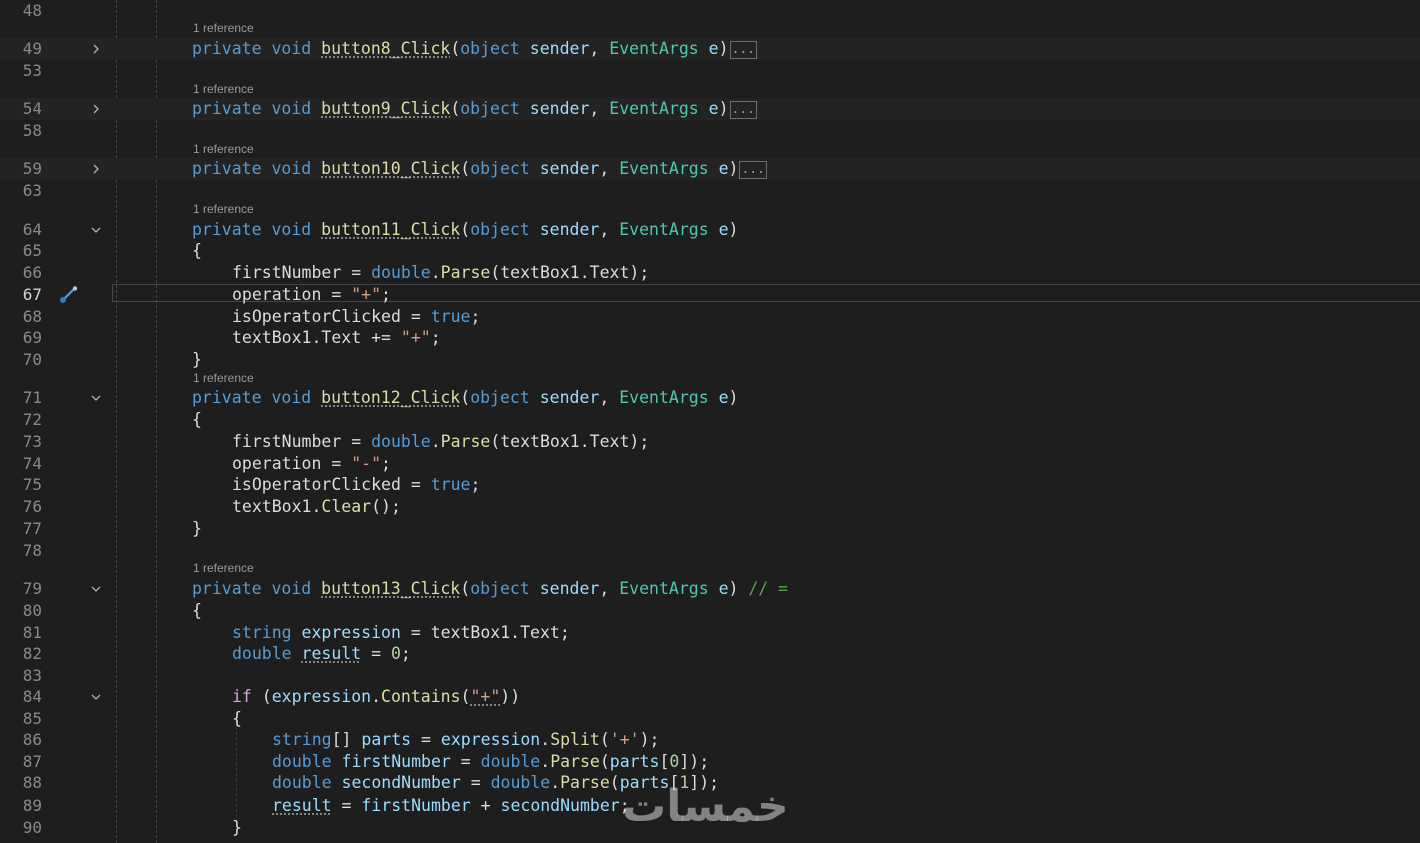 The image size is (1420, 843). I want to click on code-text: result = firstNumber + secondNumber;, so click(451, 806).